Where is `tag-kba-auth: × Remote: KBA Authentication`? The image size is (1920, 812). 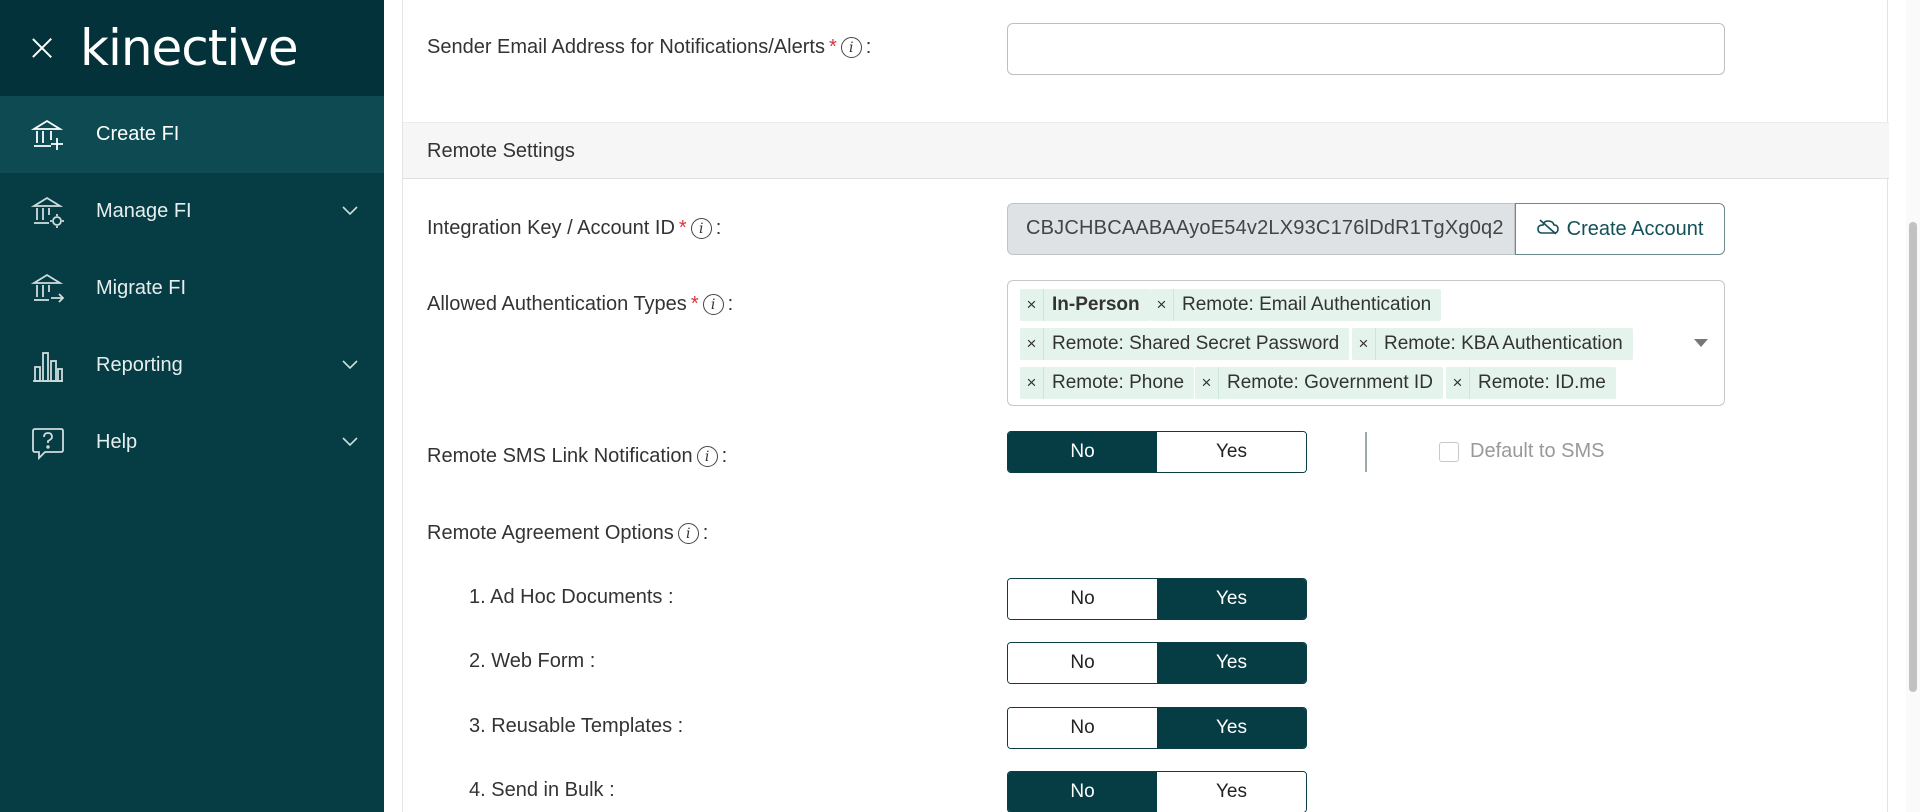
tag-kba-auth: × Remote: KBA Authentication is located at coordinates (1492, 344).